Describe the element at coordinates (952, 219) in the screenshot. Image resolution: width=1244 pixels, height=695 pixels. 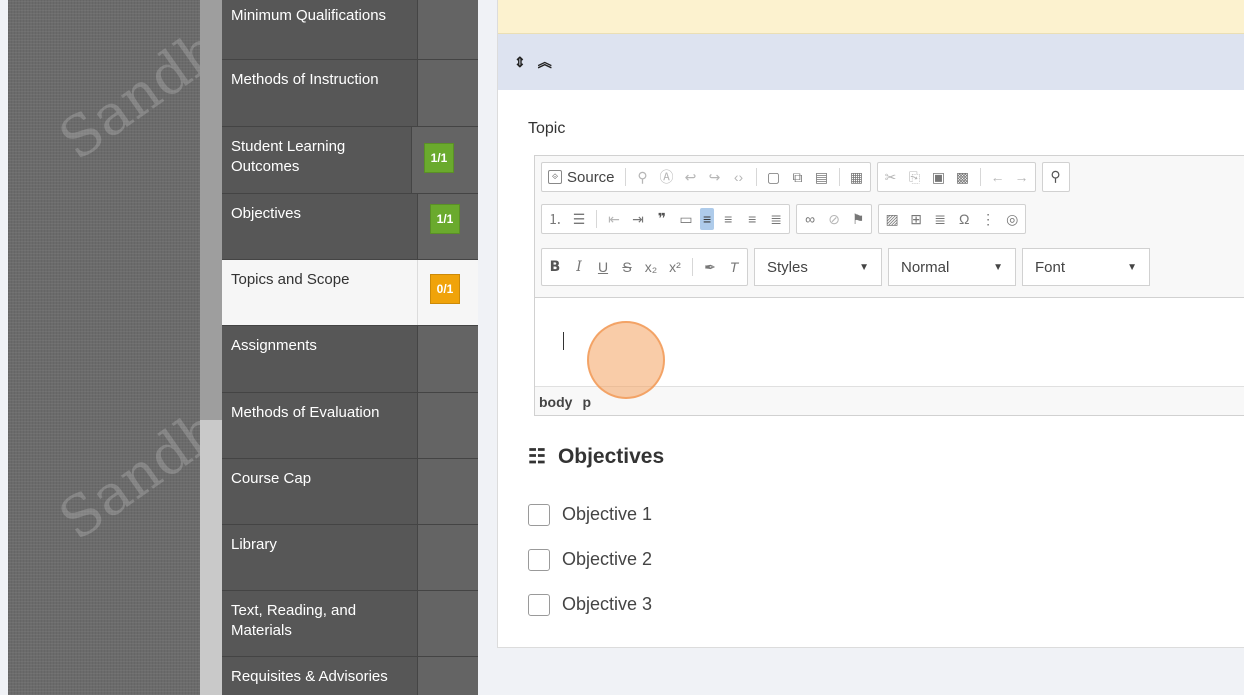
I see `toolbar-group-insert: ▨ ⊞ ≣ Ω ⋮ ◎` at that location.